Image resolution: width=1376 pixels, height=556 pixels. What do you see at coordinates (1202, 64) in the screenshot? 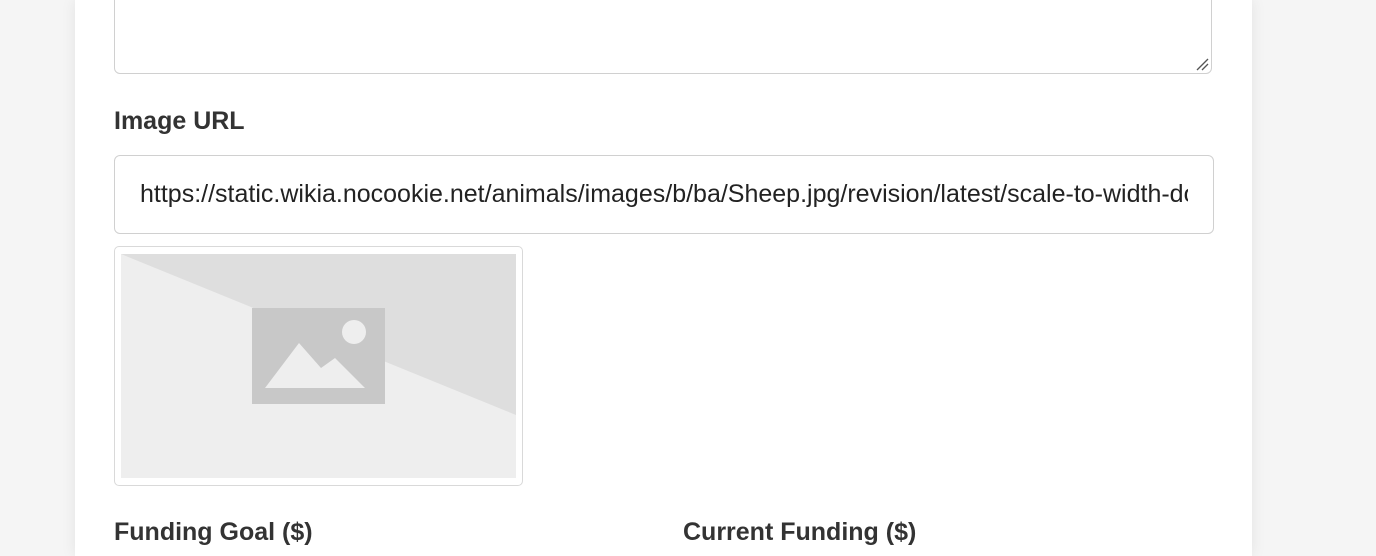
I see `resize-handle-icon` at bounding box center [1202, 64].